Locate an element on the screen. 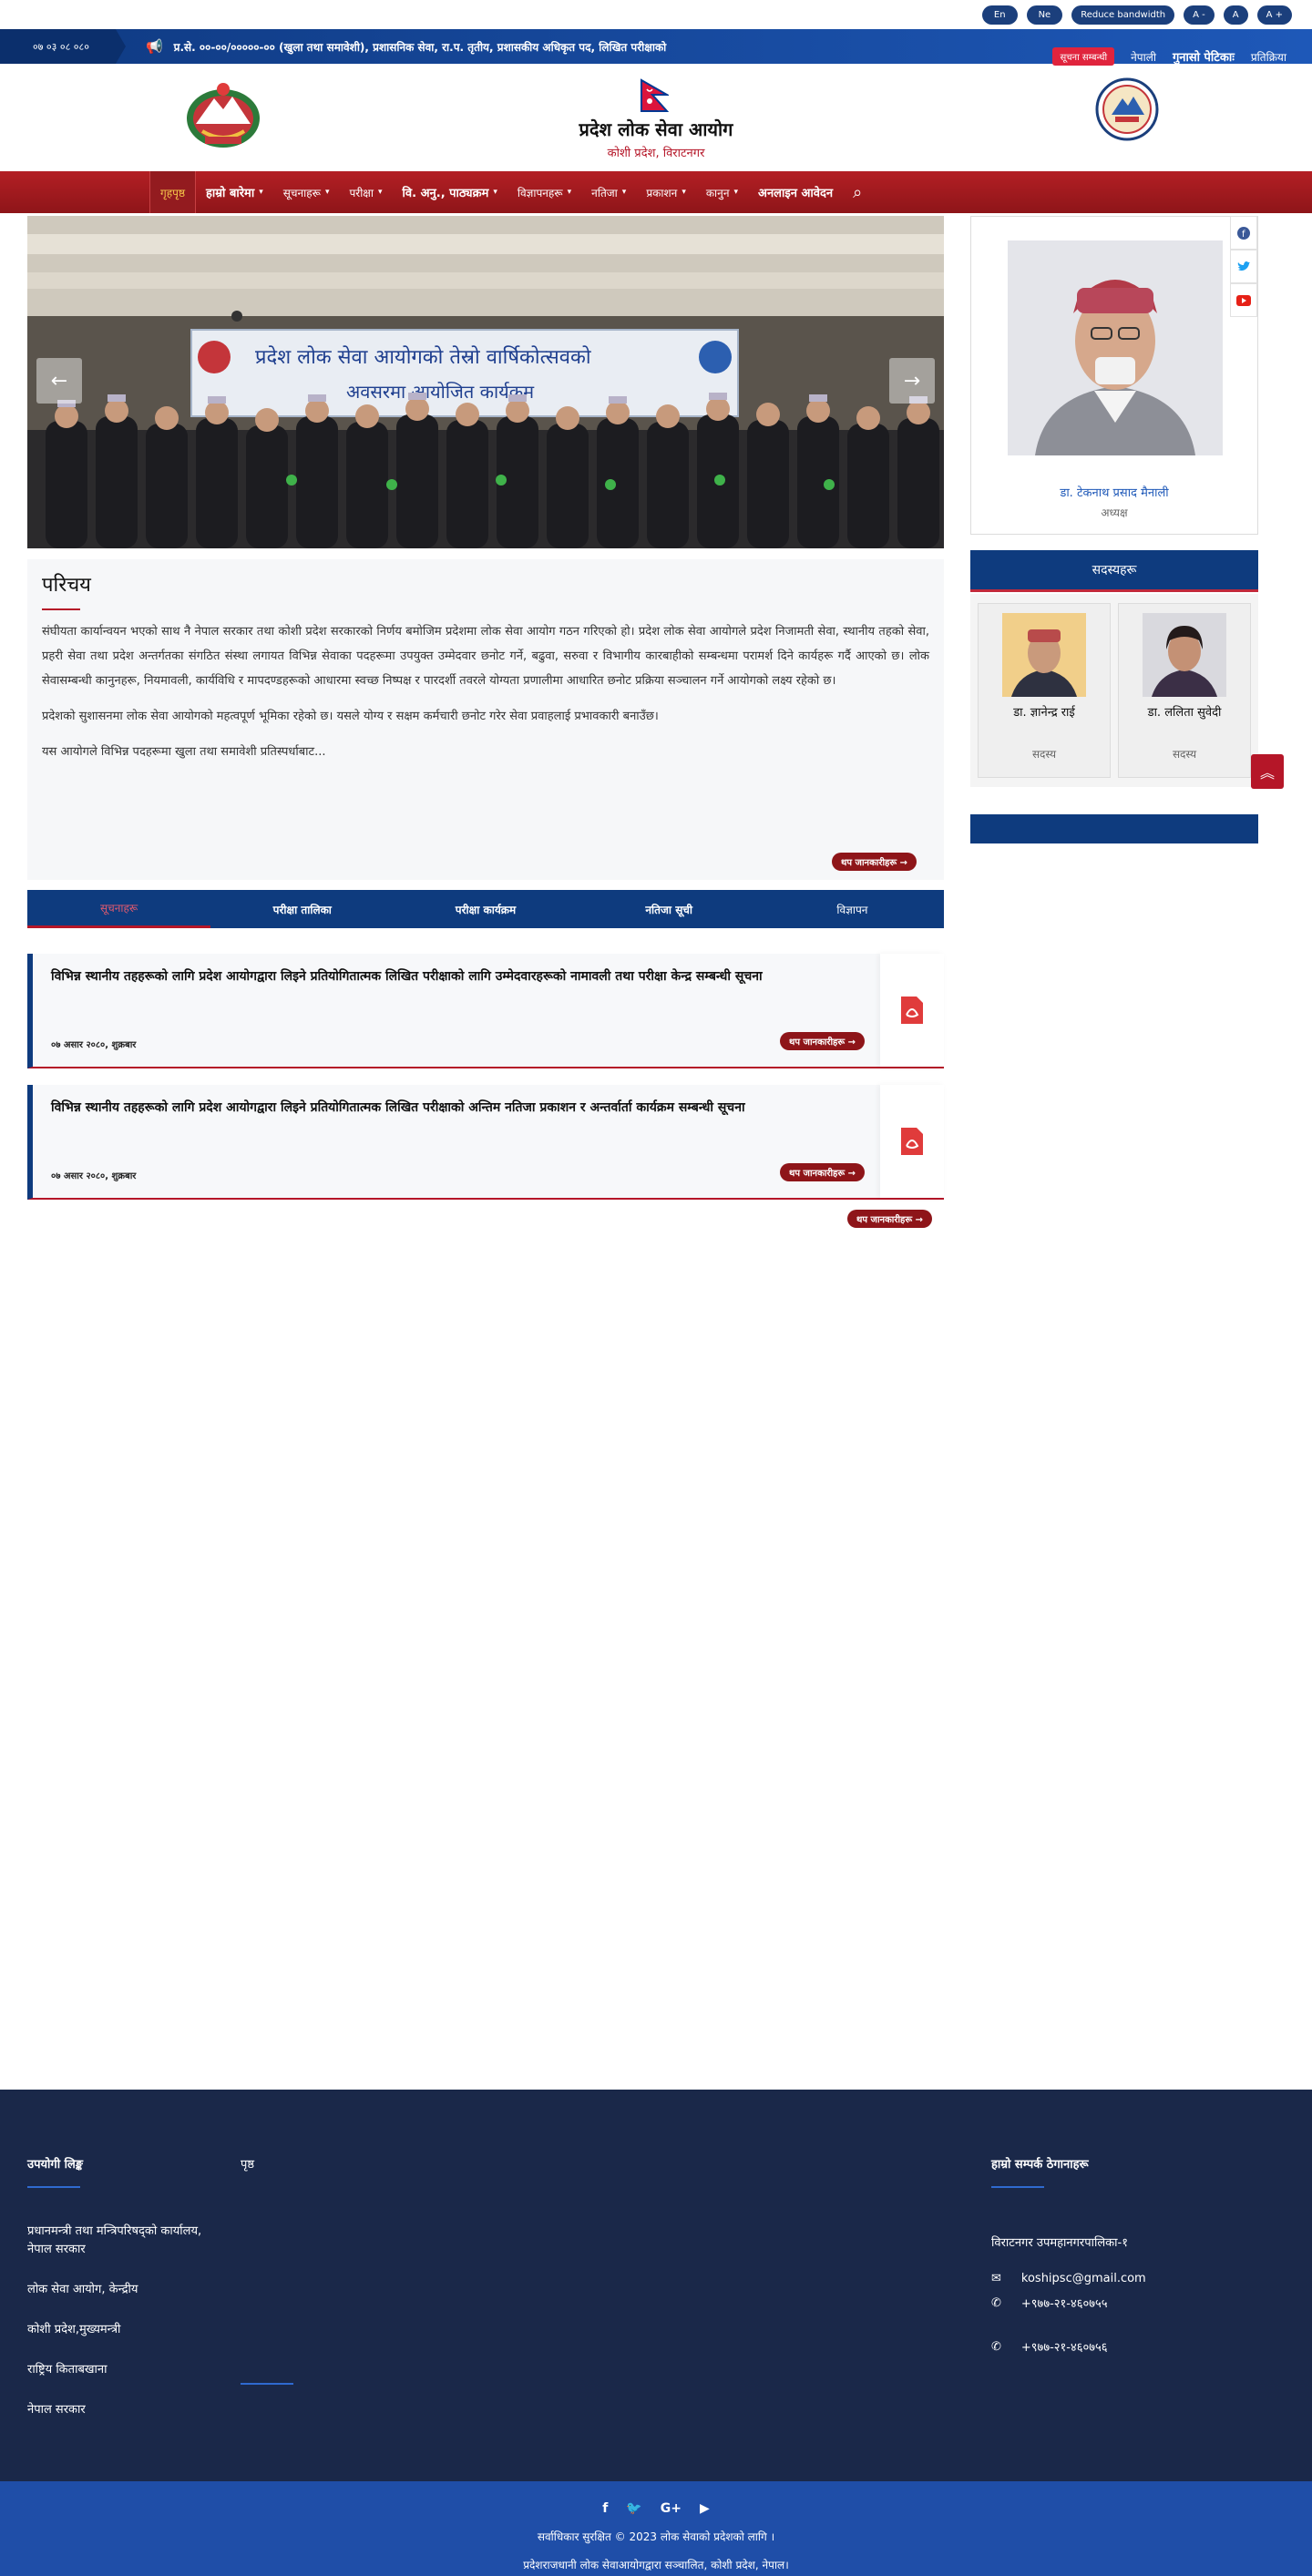  chairperson-photo is located at coordinates (1116, 347).